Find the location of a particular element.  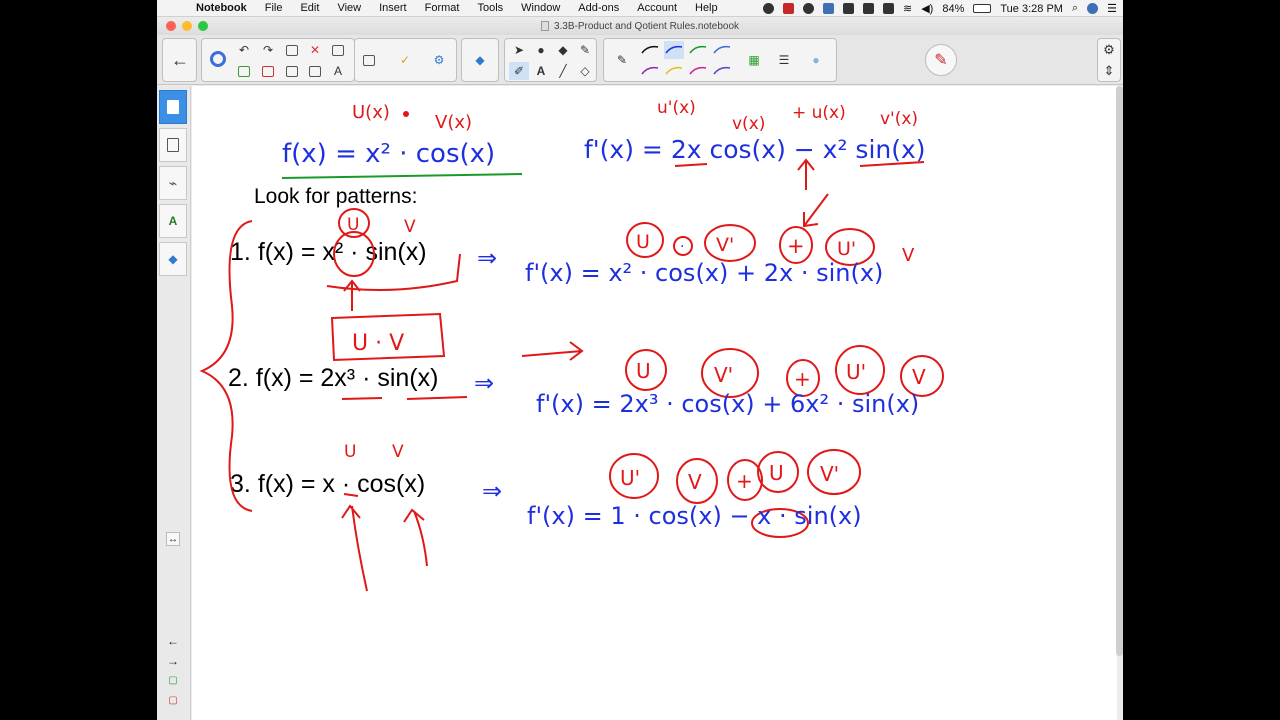

properties-tab: A is located at coordinates (173, 221).